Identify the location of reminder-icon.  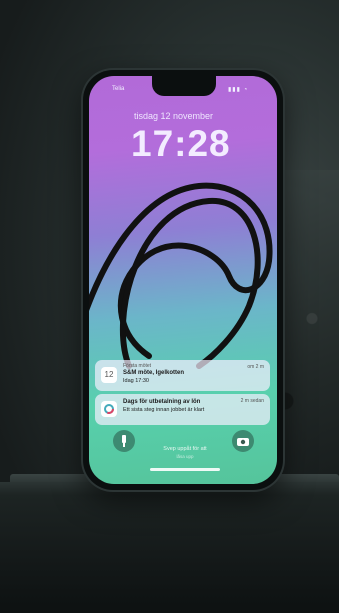
(109, 409).